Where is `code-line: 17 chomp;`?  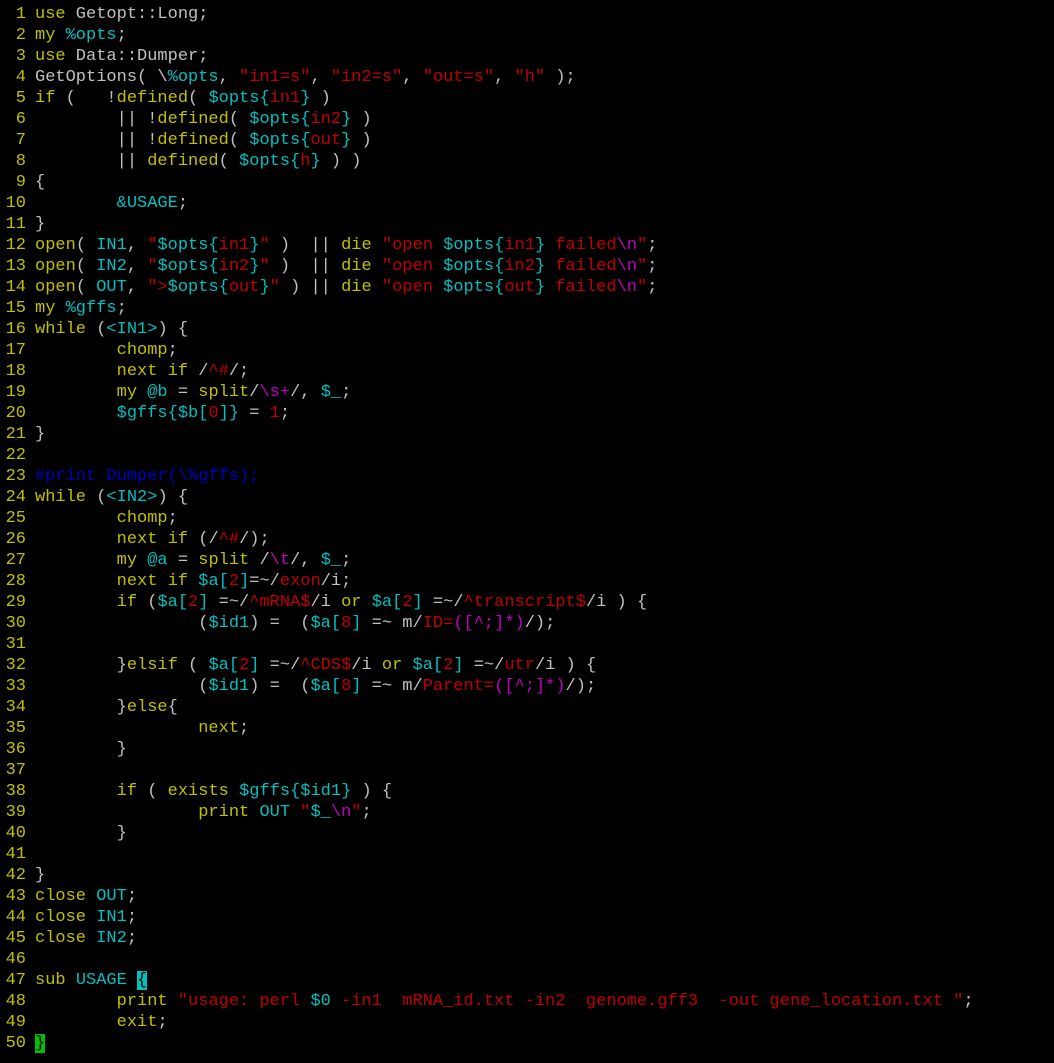 code-line: 17 chomp; is located at coordinates (89, 350).